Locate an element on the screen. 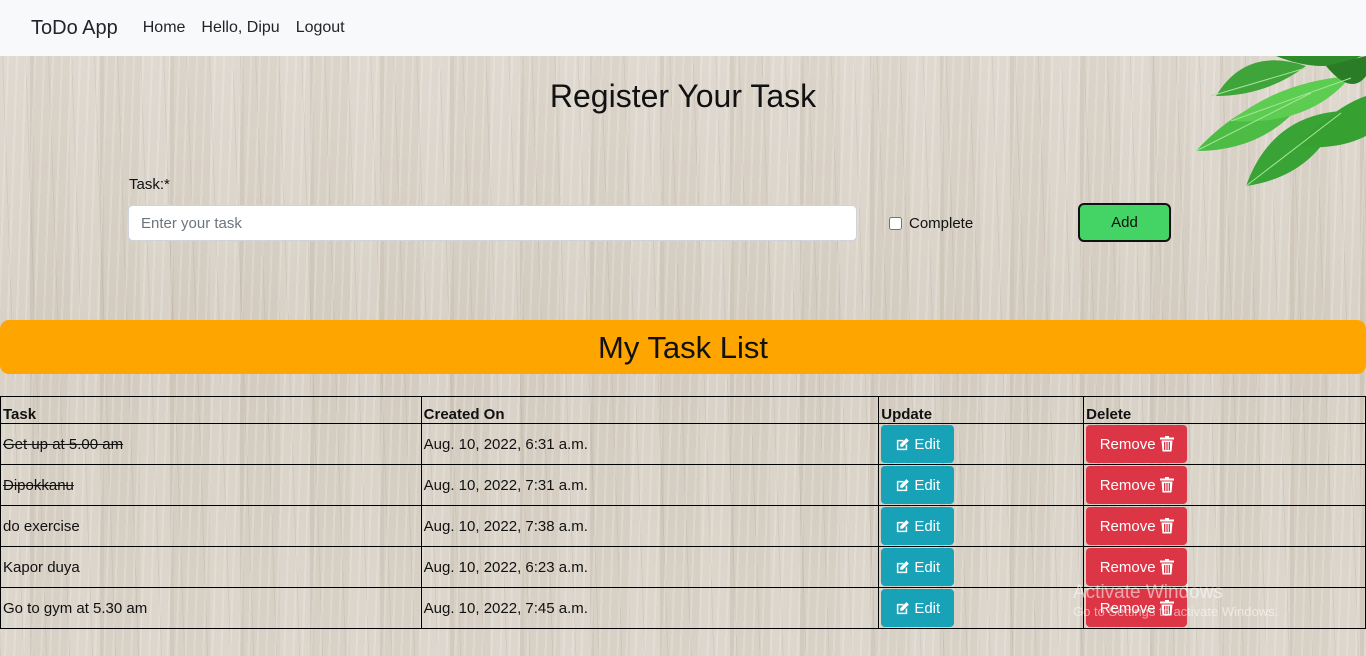 The image size is (1366, 656). created-on-cell: Aug. 10, 2022, 6:31 a.m. is located at coordinates (650, 444).